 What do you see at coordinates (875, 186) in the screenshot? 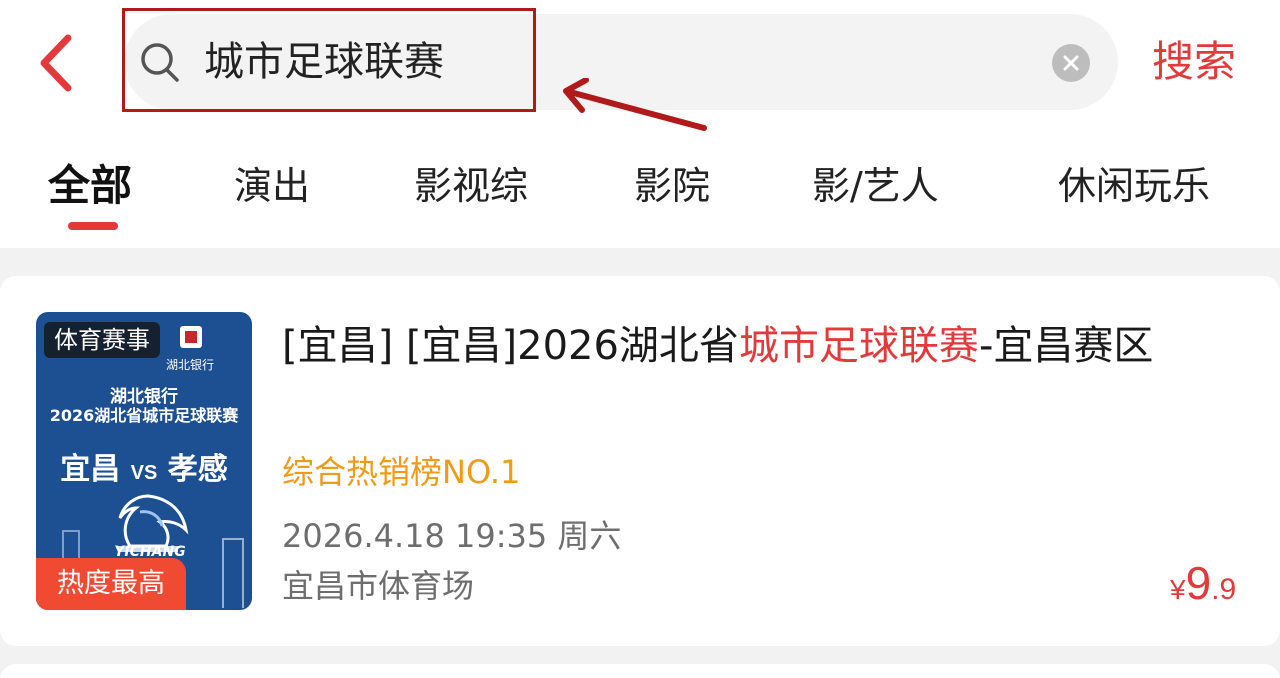
I see `tab-artist: 影/艺人` at bounding box center [875, 186].